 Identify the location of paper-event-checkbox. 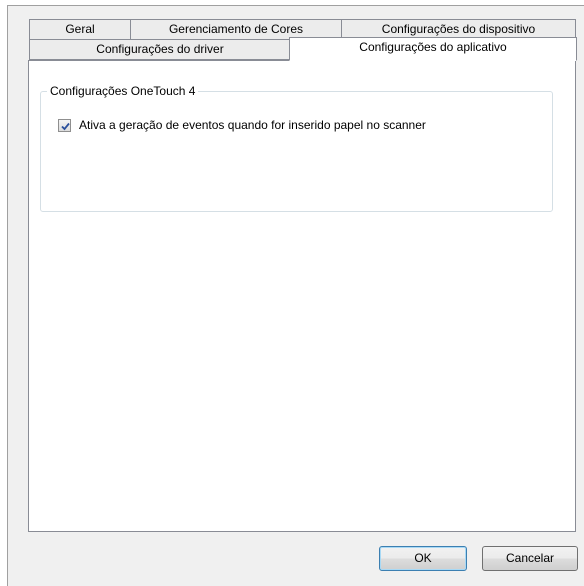
(64, 125).